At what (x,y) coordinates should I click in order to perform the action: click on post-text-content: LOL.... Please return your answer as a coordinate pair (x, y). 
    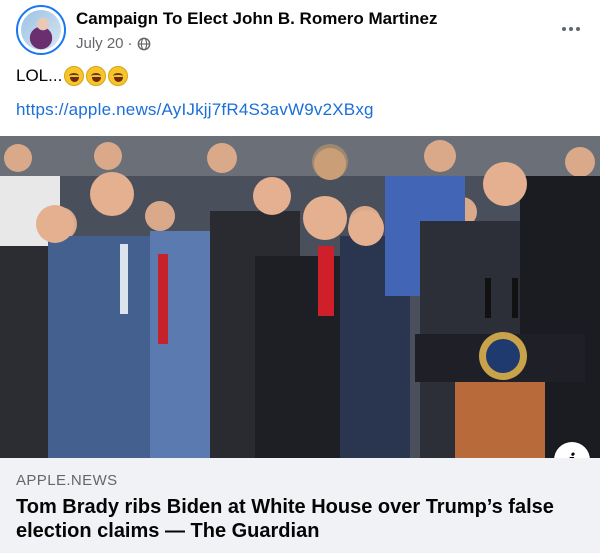
    Looking at the image, I should click on (39, 75).